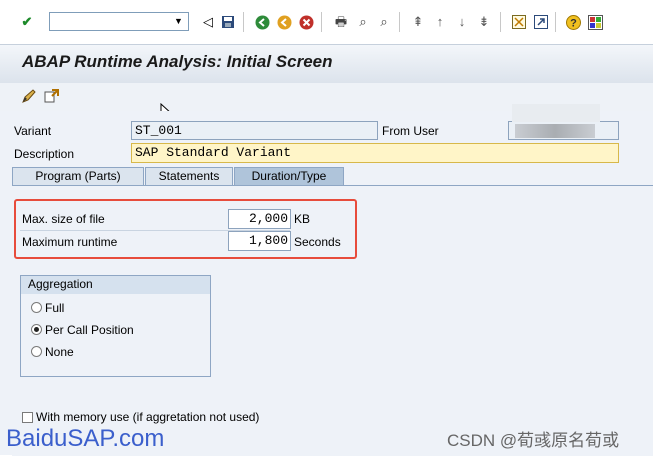 The width and height of the screenshot is (653, 456). What do you see at coordinates (254, 130) in the screenshot?
I see `variant-field: ST_001` at bounding box center [254, 130].